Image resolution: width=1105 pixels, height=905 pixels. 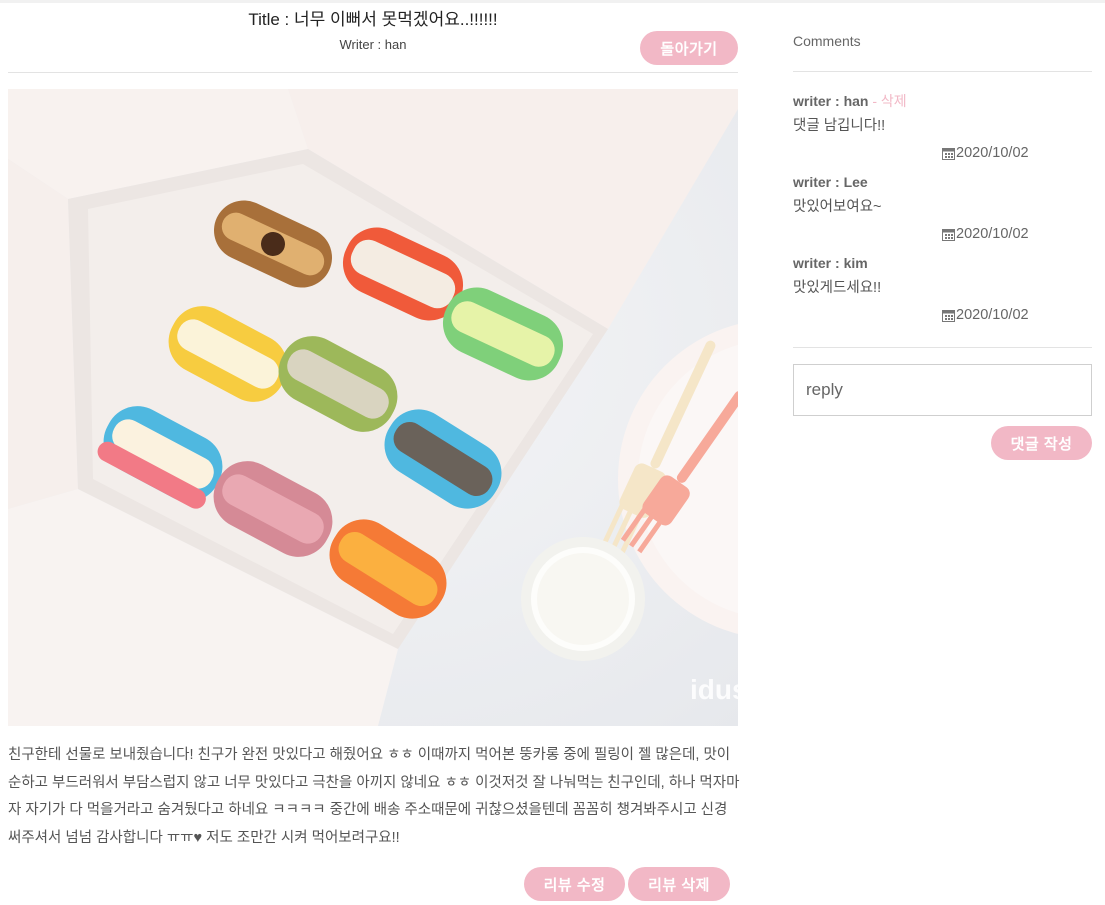 I want to click on post-writer: Writer : han, so click(x=373, y=44).